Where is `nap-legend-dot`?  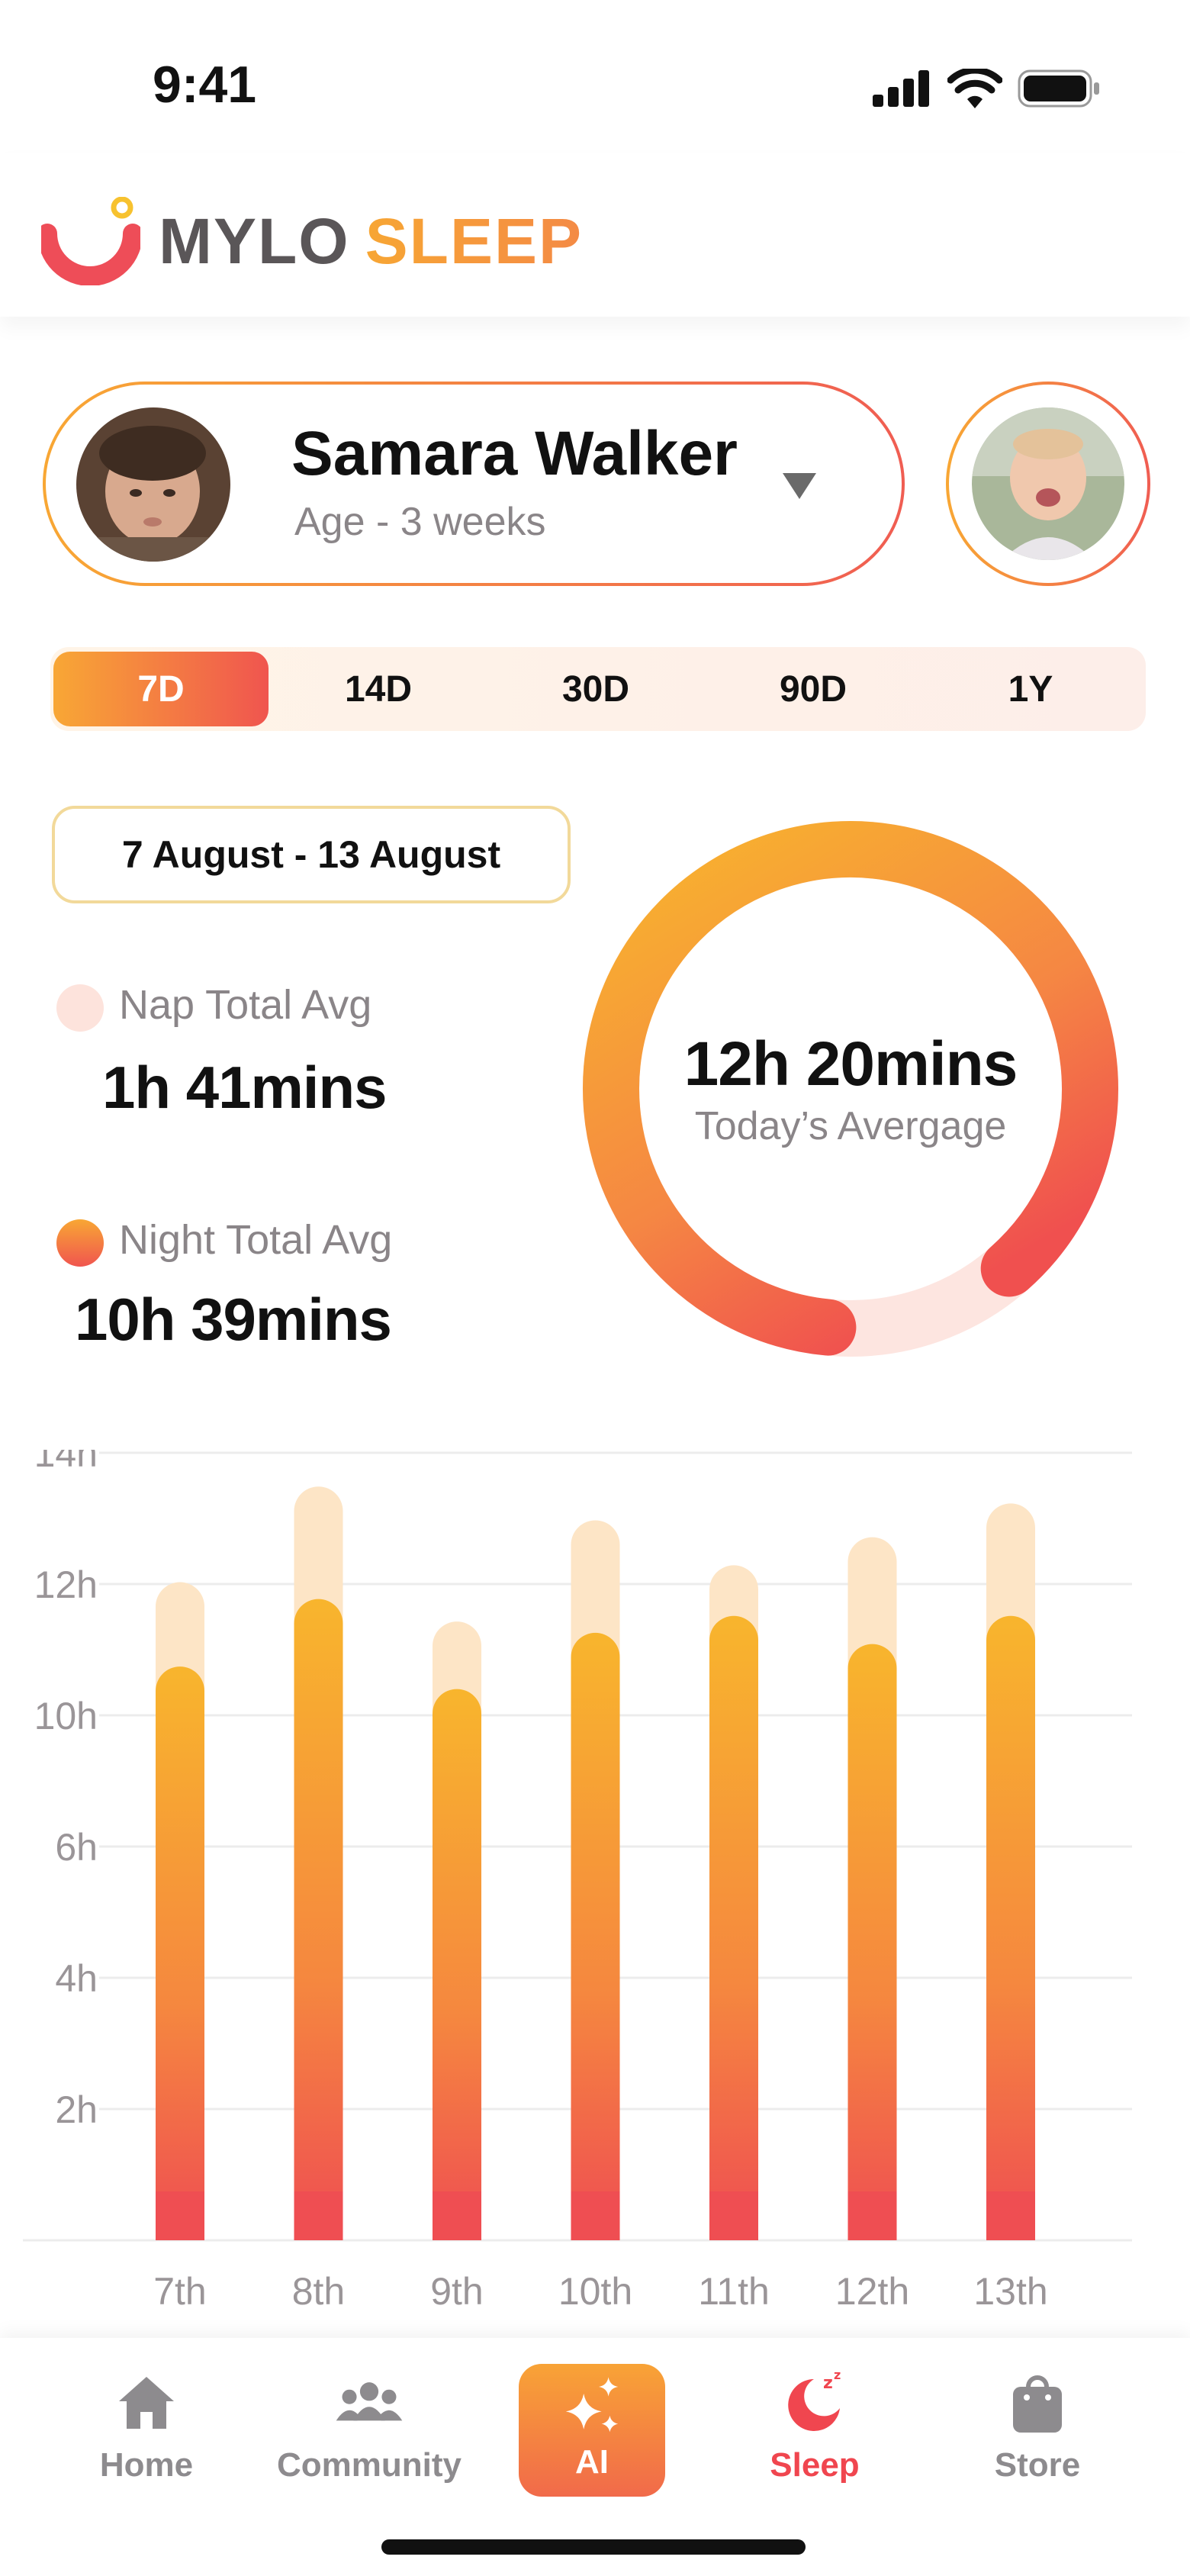 nap-legend-dot is located at coordinates (80, 1008).